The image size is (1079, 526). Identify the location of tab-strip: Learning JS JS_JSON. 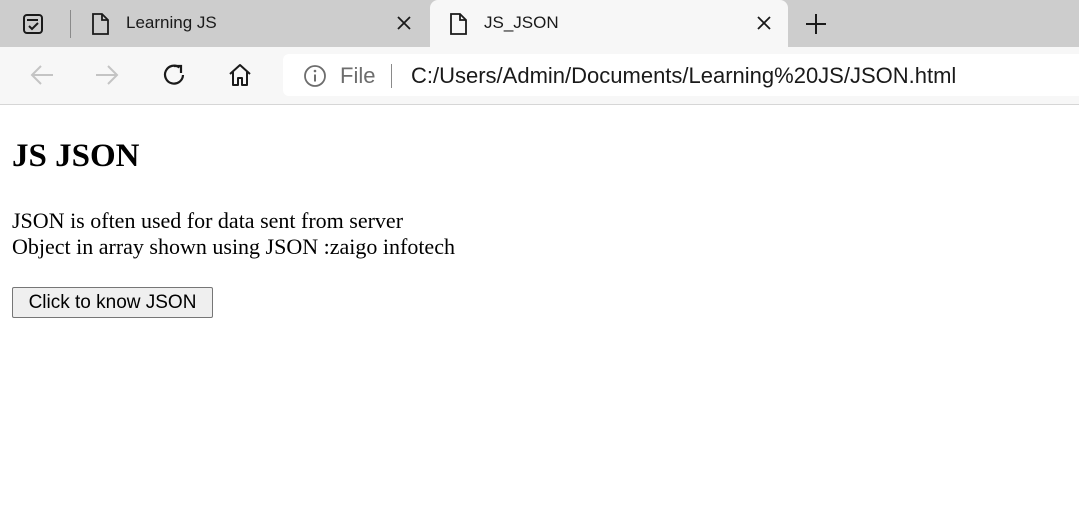
(539, 23).